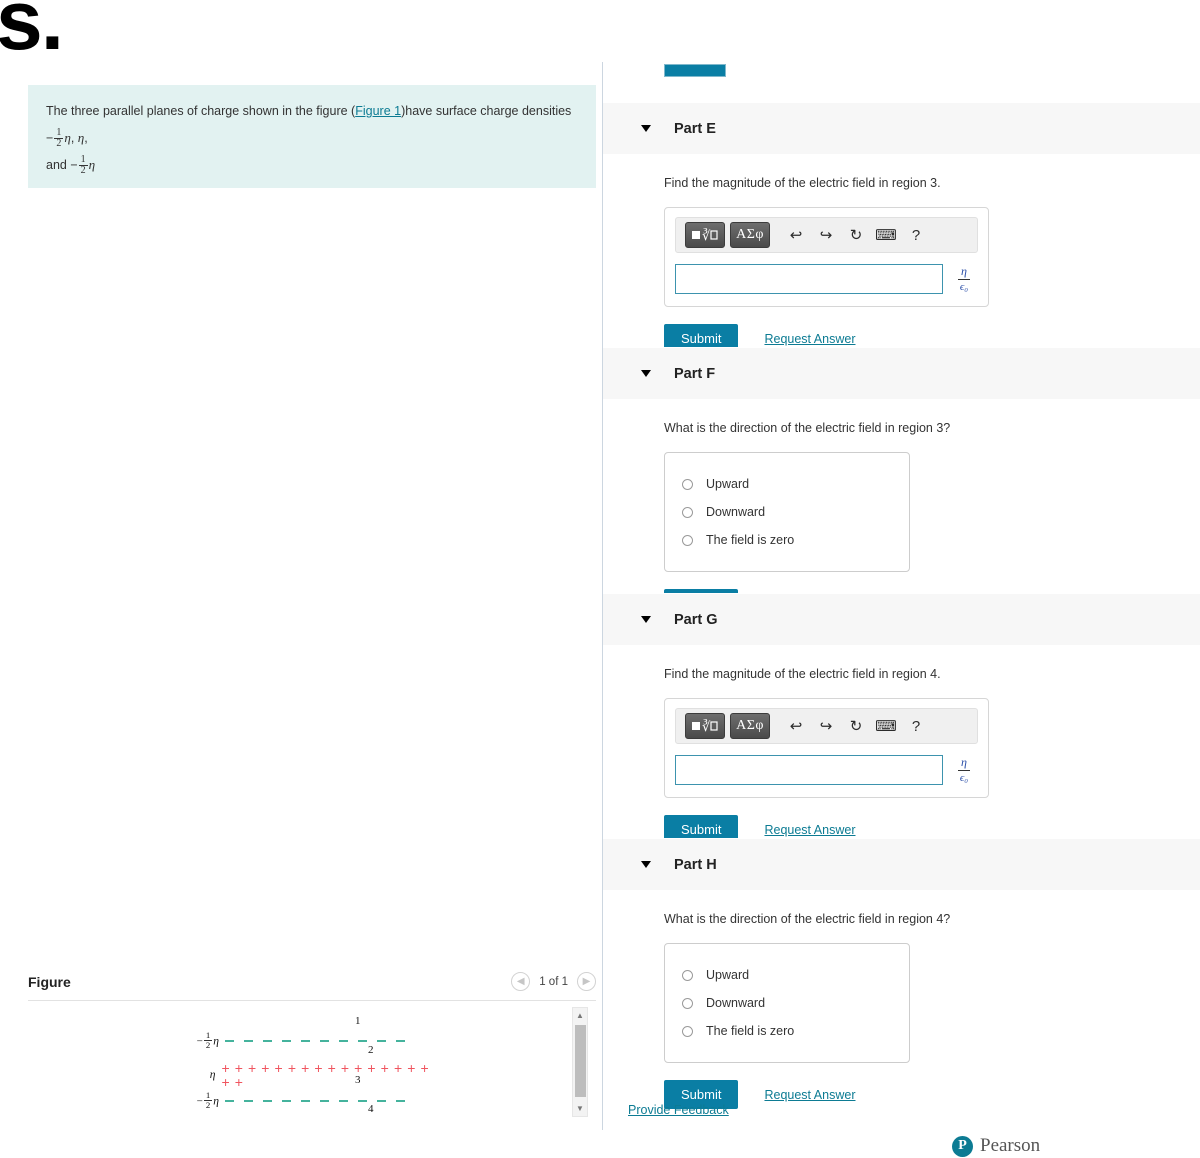 The image size is (1200, 1158). Describe the element at coordinates (202, 1075) in the screenshot. I see `plane-label-middle: η` at that location.